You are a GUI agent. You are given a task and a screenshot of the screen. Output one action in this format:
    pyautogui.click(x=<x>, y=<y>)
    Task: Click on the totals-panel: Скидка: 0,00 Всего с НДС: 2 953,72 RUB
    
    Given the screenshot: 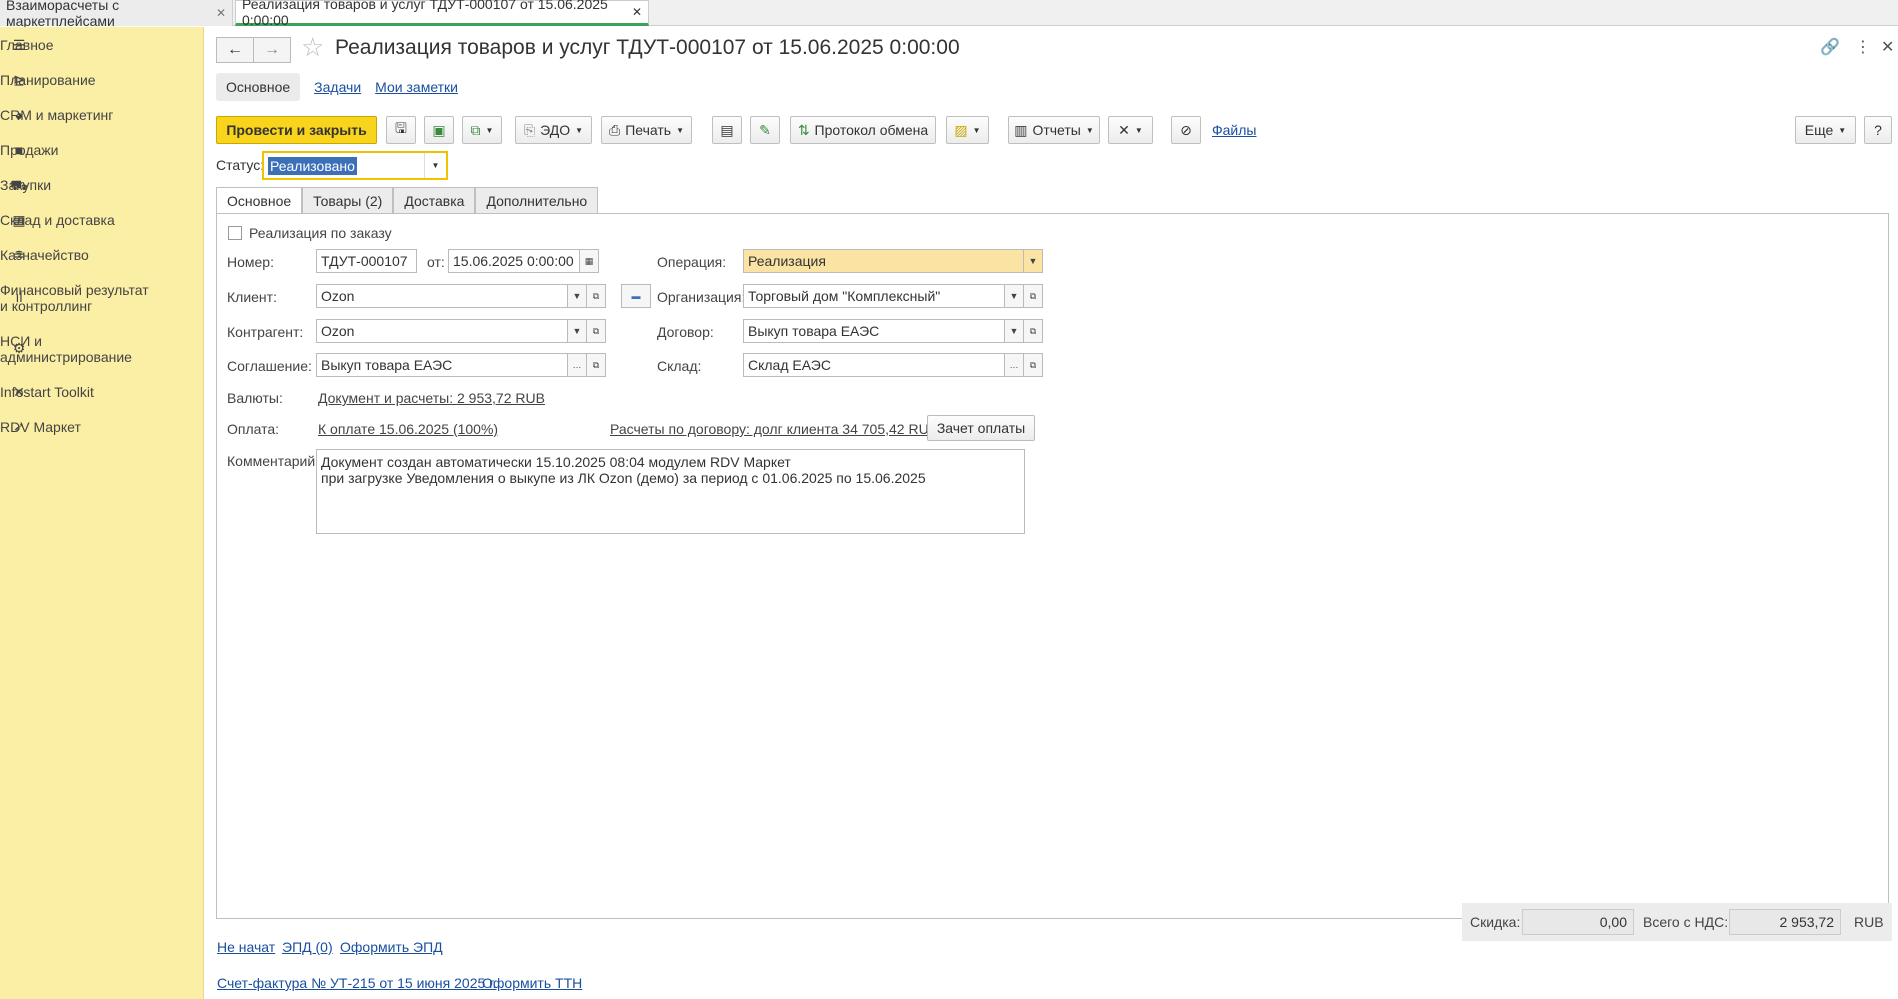 What is the action you would take?
    pyautogui.click(x=1677, y=922)
    